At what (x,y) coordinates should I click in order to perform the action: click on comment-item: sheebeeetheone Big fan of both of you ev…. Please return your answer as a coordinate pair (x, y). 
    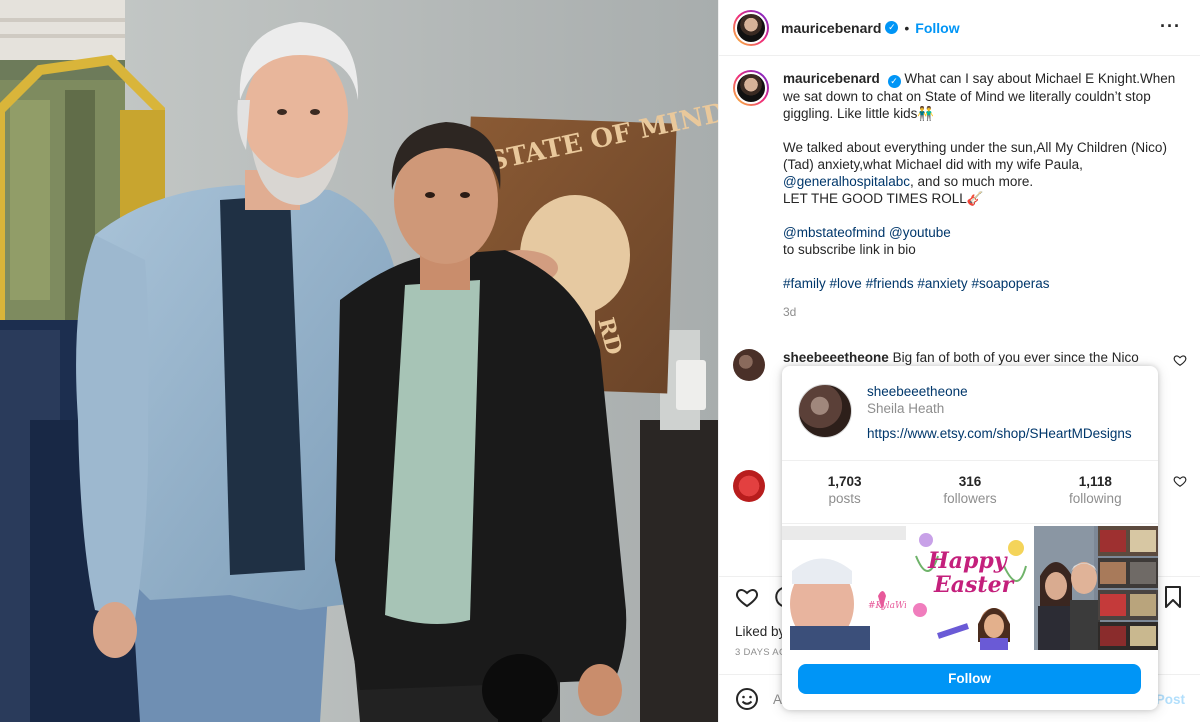
    Looking at the image, I should click on (960, 365).